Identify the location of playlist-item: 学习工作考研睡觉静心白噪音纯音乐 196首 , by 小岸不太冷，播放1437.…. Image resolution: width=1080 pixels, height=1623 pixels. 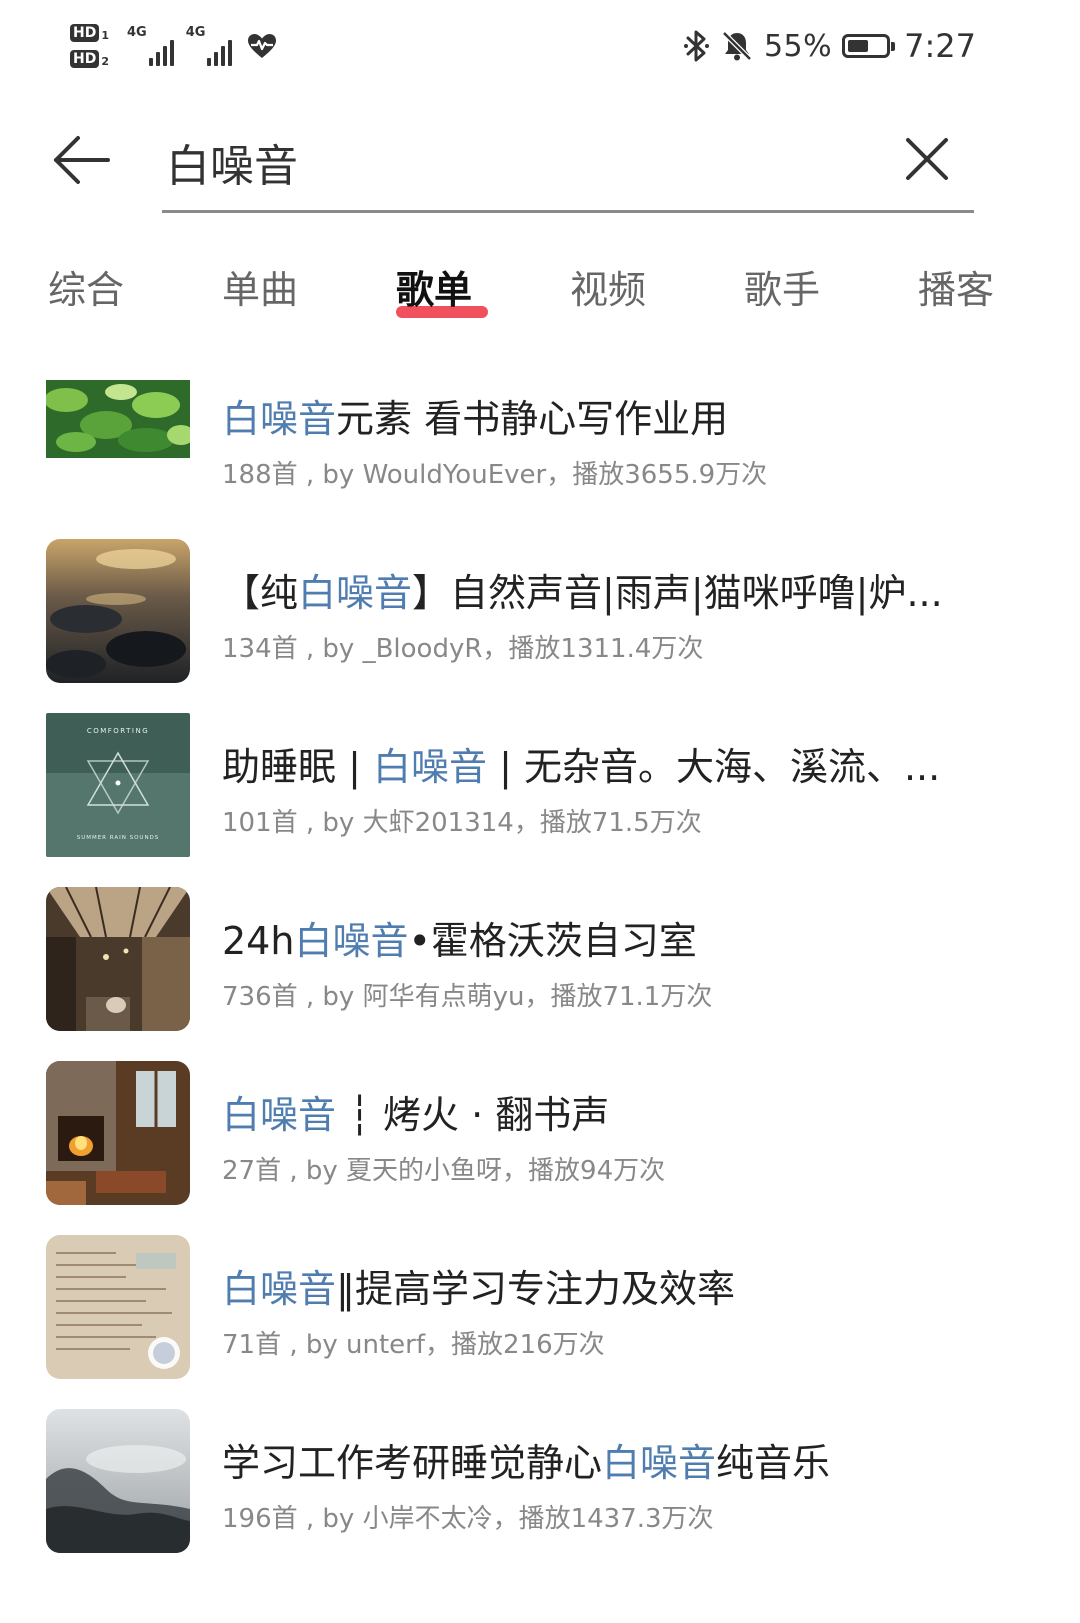
(540, 1491).